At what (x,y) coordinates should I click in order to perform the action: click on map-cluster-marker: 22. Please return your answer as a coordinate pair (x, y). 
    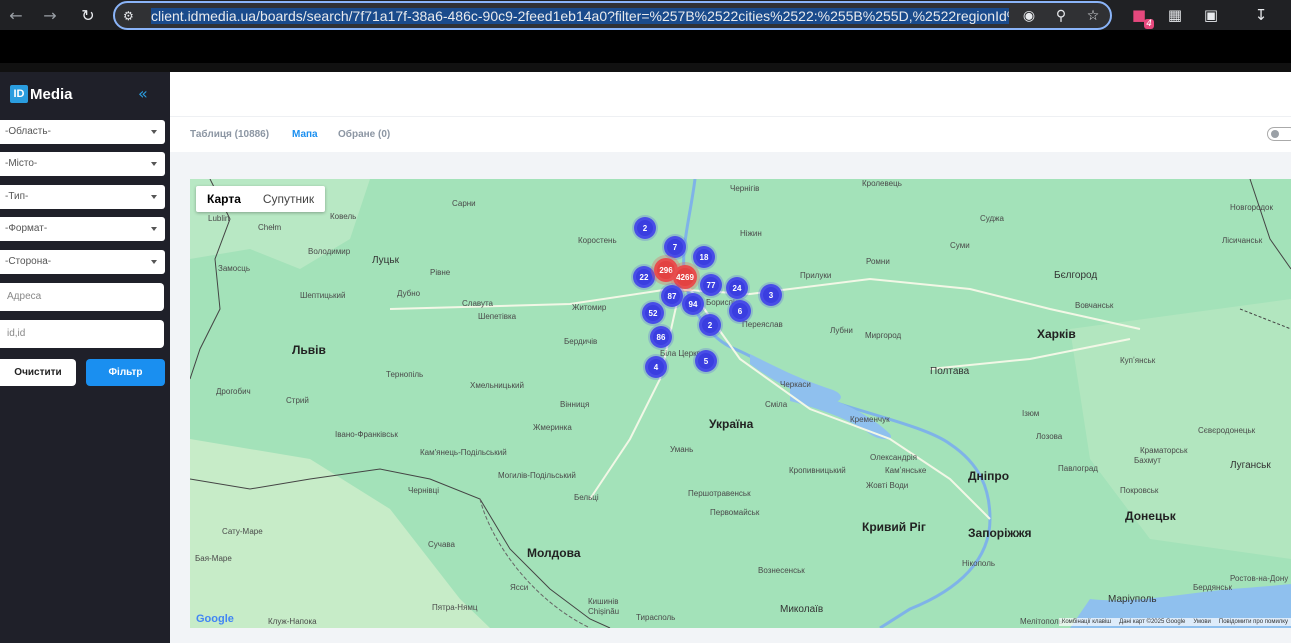
    Looking at the image, I should click on (644, 277).